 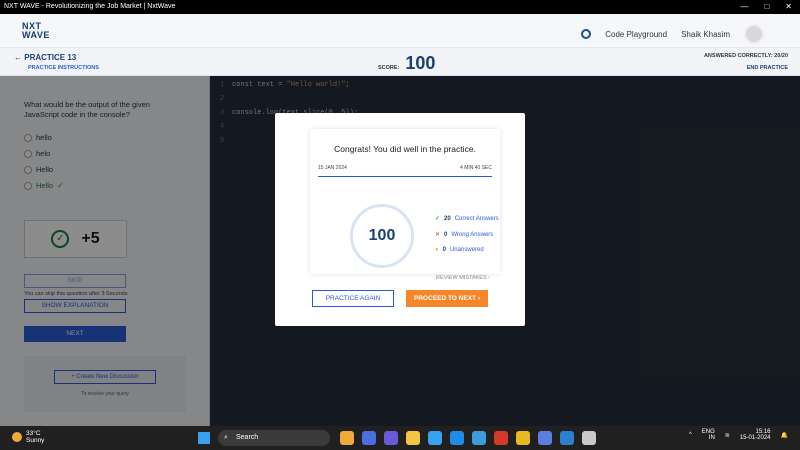 What do you see at coordinates (690, 435) in the screenshot?
I see `chevron-up-icon: ^` at bounding box center [690, 435].